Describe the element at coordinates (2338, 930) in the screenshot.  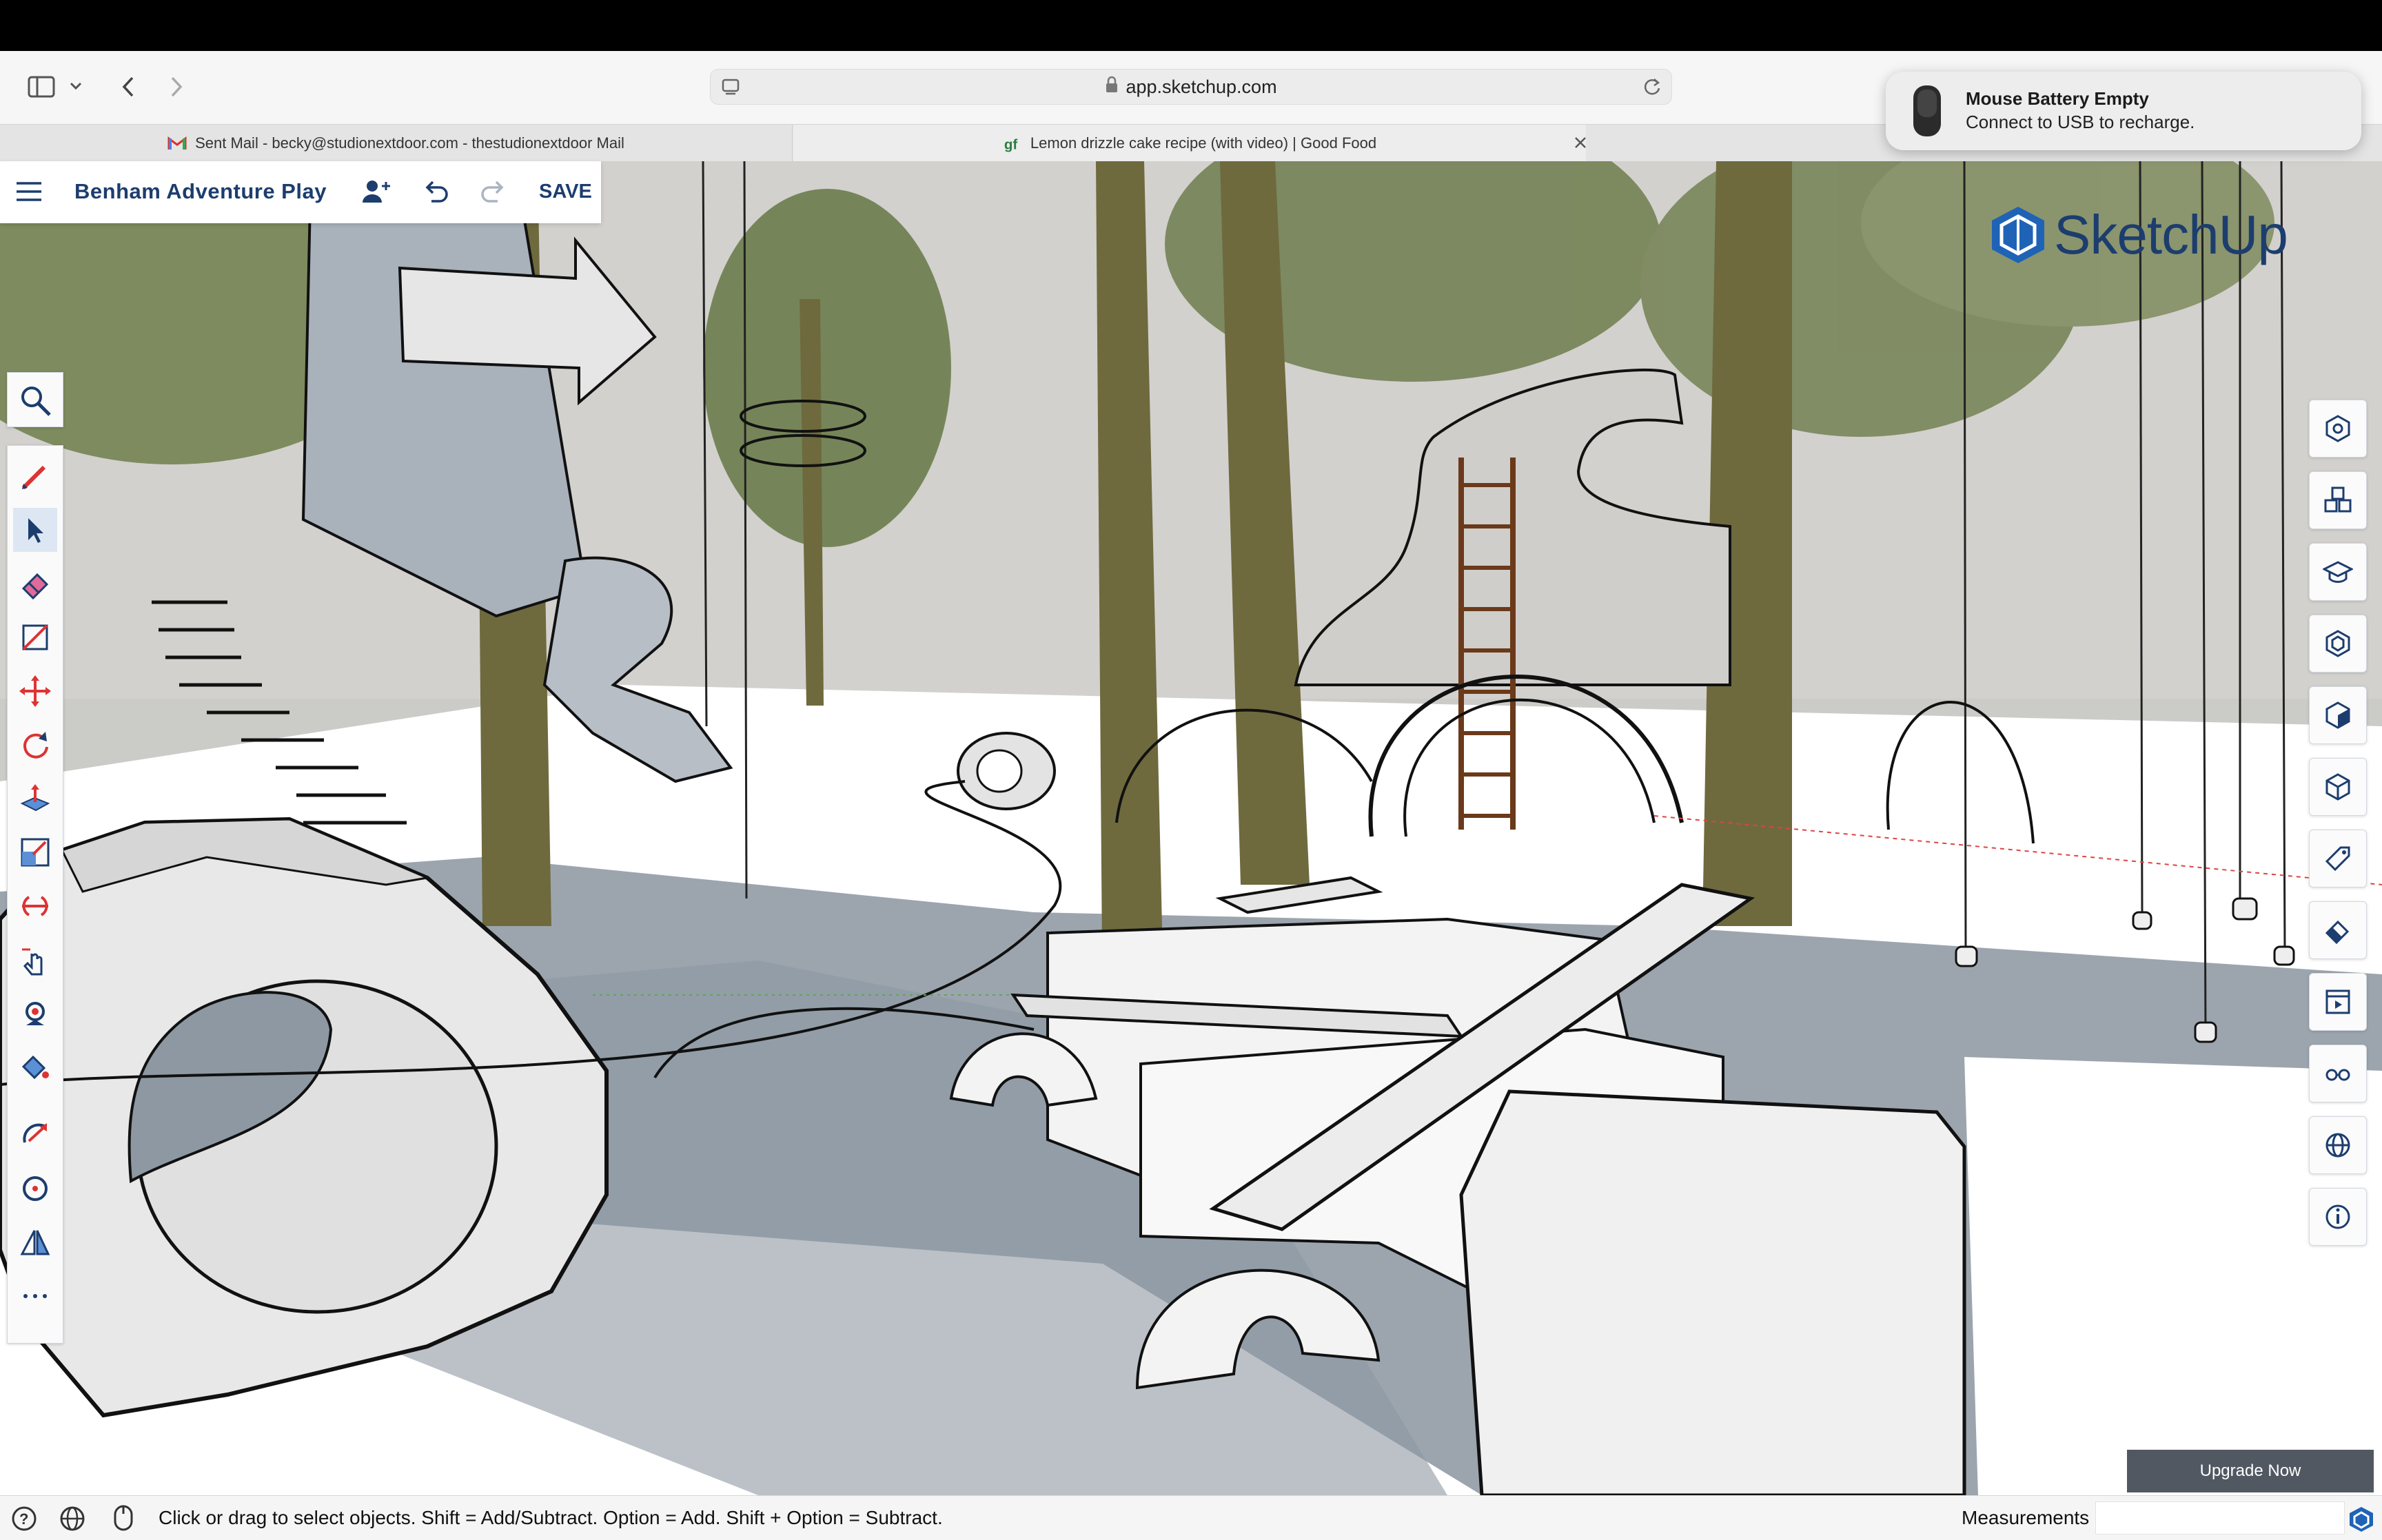
I see `eraser-styles-icon` at that location.